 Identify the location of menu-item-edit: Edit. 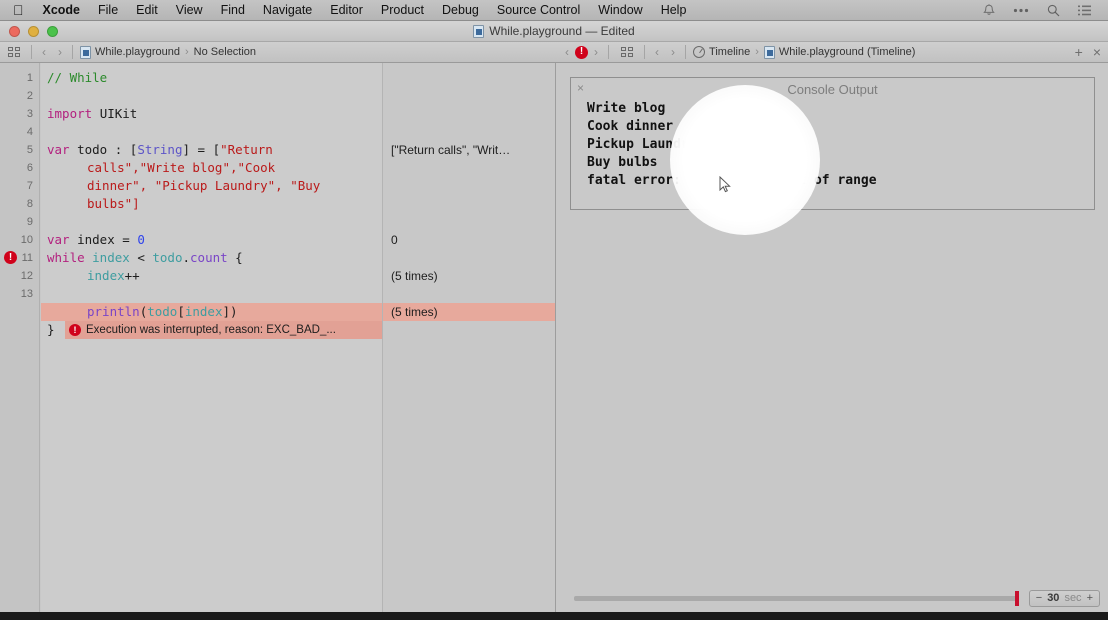
(147, 10).